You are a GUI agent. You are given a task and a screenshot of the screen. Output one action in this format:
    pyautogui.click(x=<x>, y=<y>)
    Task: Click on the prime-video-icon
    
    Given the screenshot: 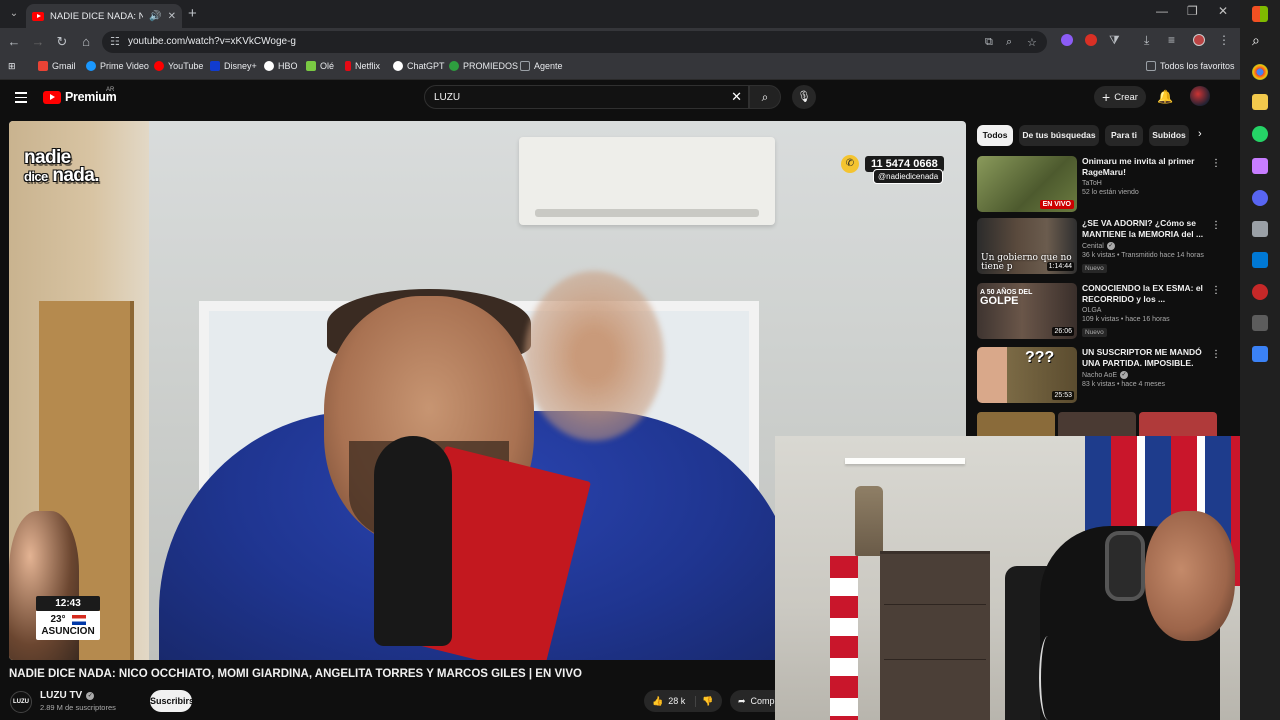 What is the action you would take?
    pyautogui.click(x=91, y=66)
    